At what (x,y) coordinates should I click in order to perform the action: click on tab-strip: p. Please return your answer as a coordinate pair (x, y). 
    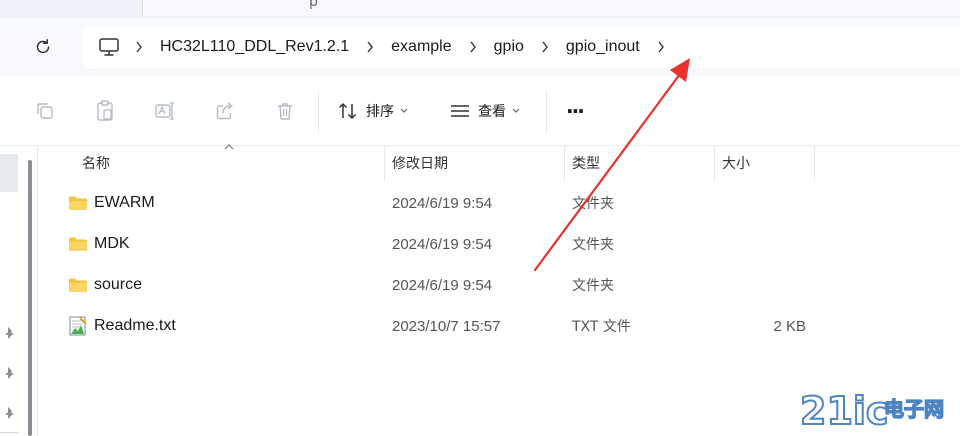
    Looking at the image, I should click on (480, 9).